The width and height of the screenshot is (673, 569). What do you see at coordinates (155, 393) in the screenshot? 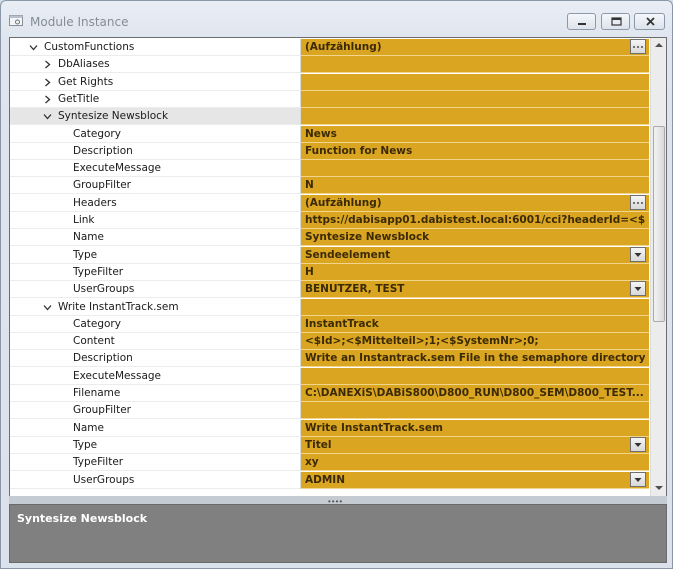
I see `property-name-cell: Filename` at bounding box center [155, 393].